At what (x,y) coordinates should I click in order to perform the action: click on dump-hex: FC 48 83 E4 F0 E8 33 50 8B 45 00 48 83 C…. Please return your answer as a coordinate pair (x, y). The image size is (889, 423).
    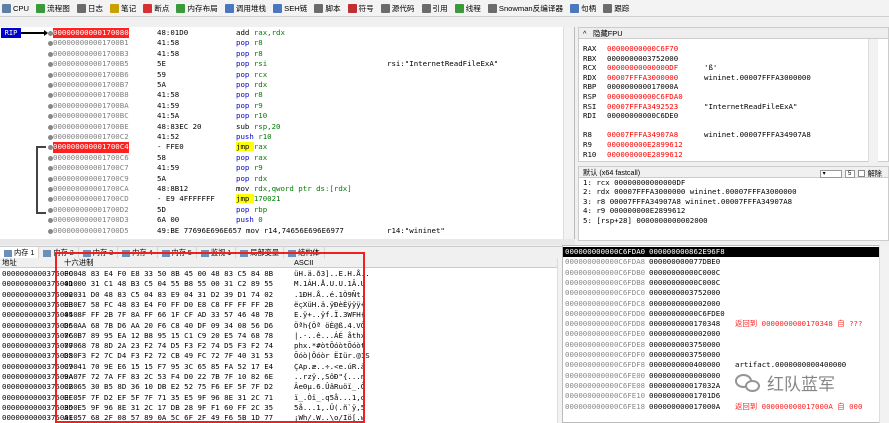
    Looking at the image, I should click on (168, 274).